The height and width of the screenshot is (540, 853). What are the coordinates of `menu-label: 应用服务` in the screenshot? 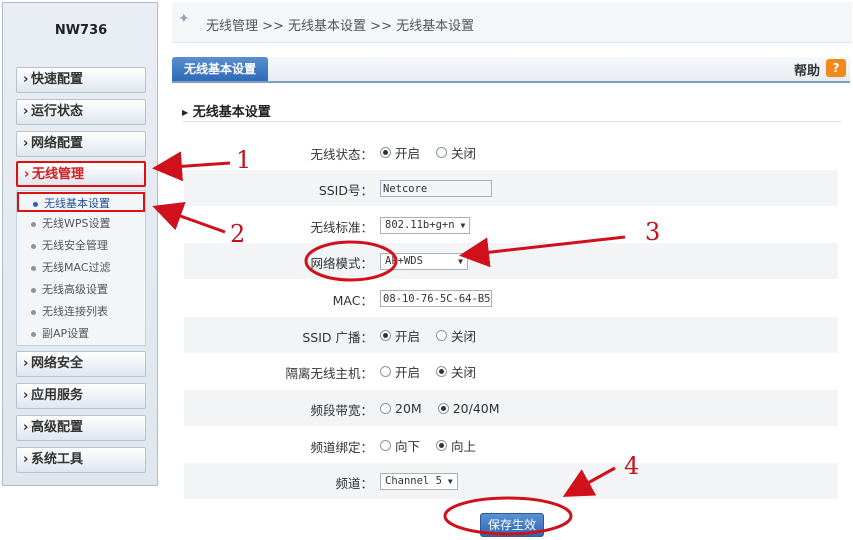 It's located at (57, 395).